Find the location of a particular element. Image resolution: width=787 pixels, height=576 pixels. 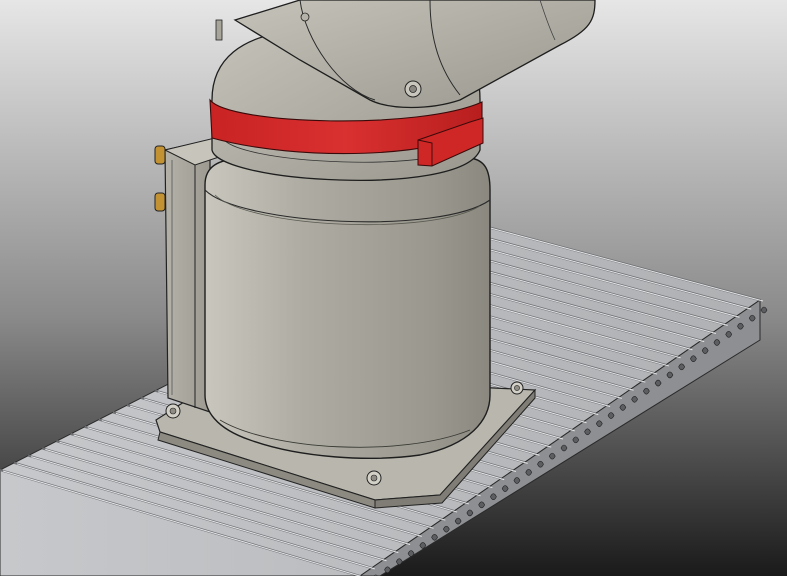

joint-bolt-icon is located at coordinates (413, 89).